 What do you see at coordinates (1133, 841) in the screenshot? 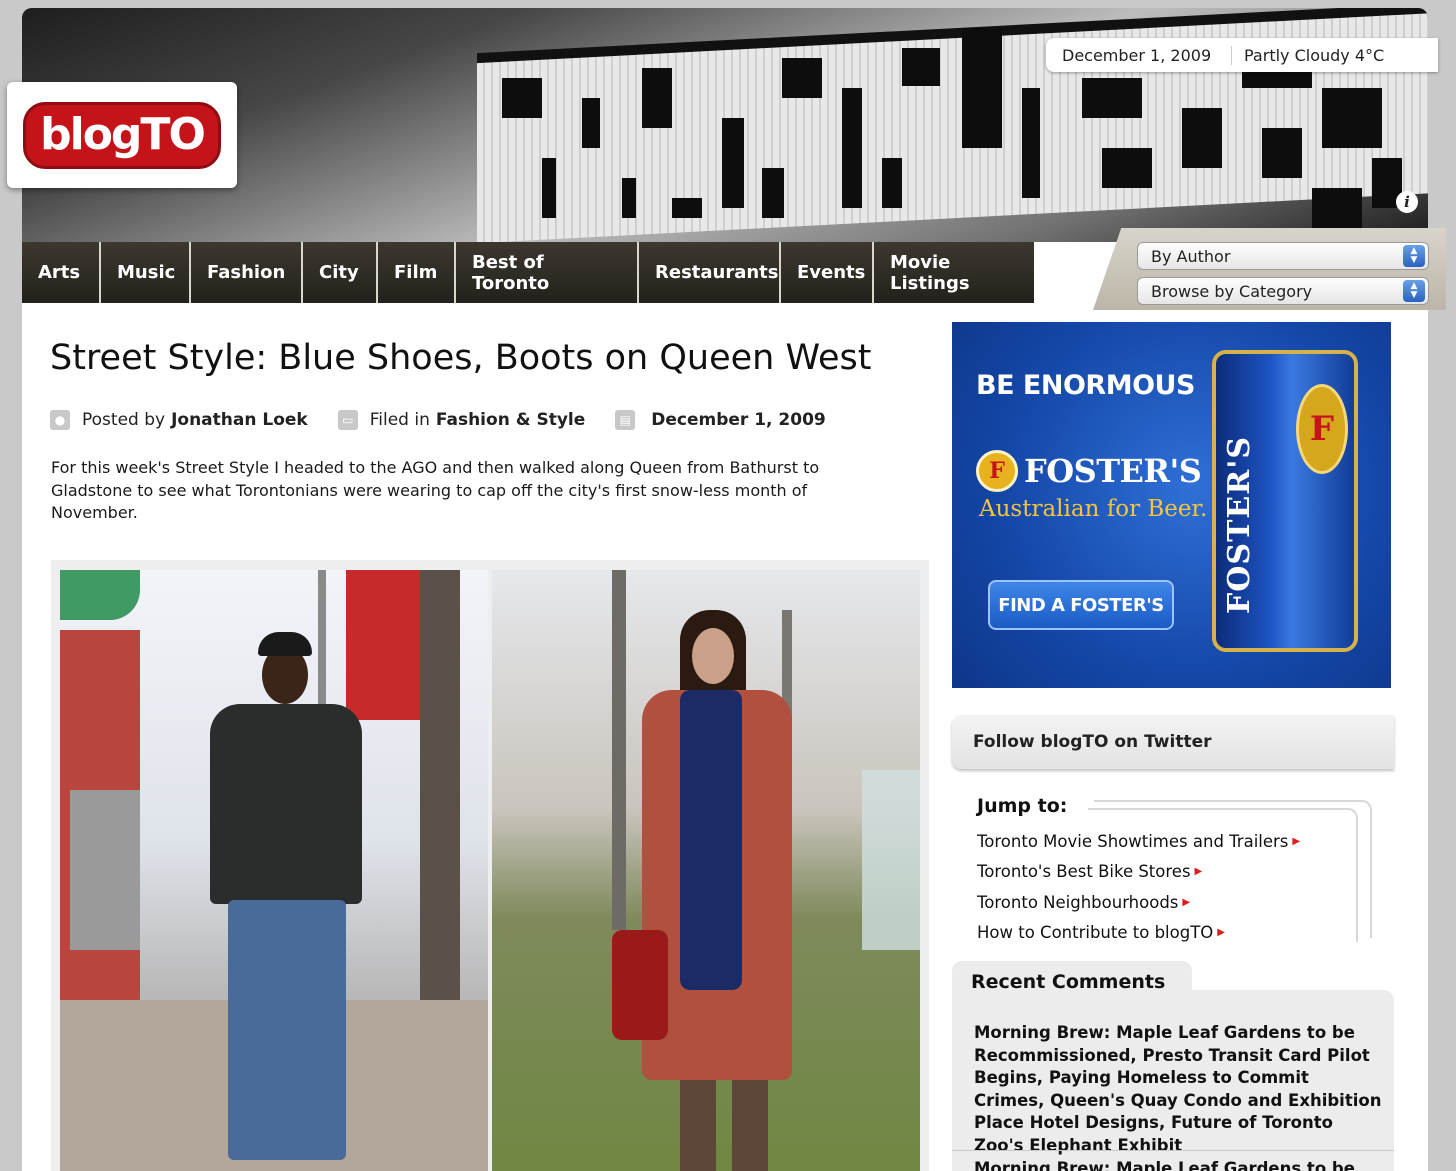
I see `jump-link-label: Toronto Movie Showtimes and Trailers` at bounding box center [1133, 841].